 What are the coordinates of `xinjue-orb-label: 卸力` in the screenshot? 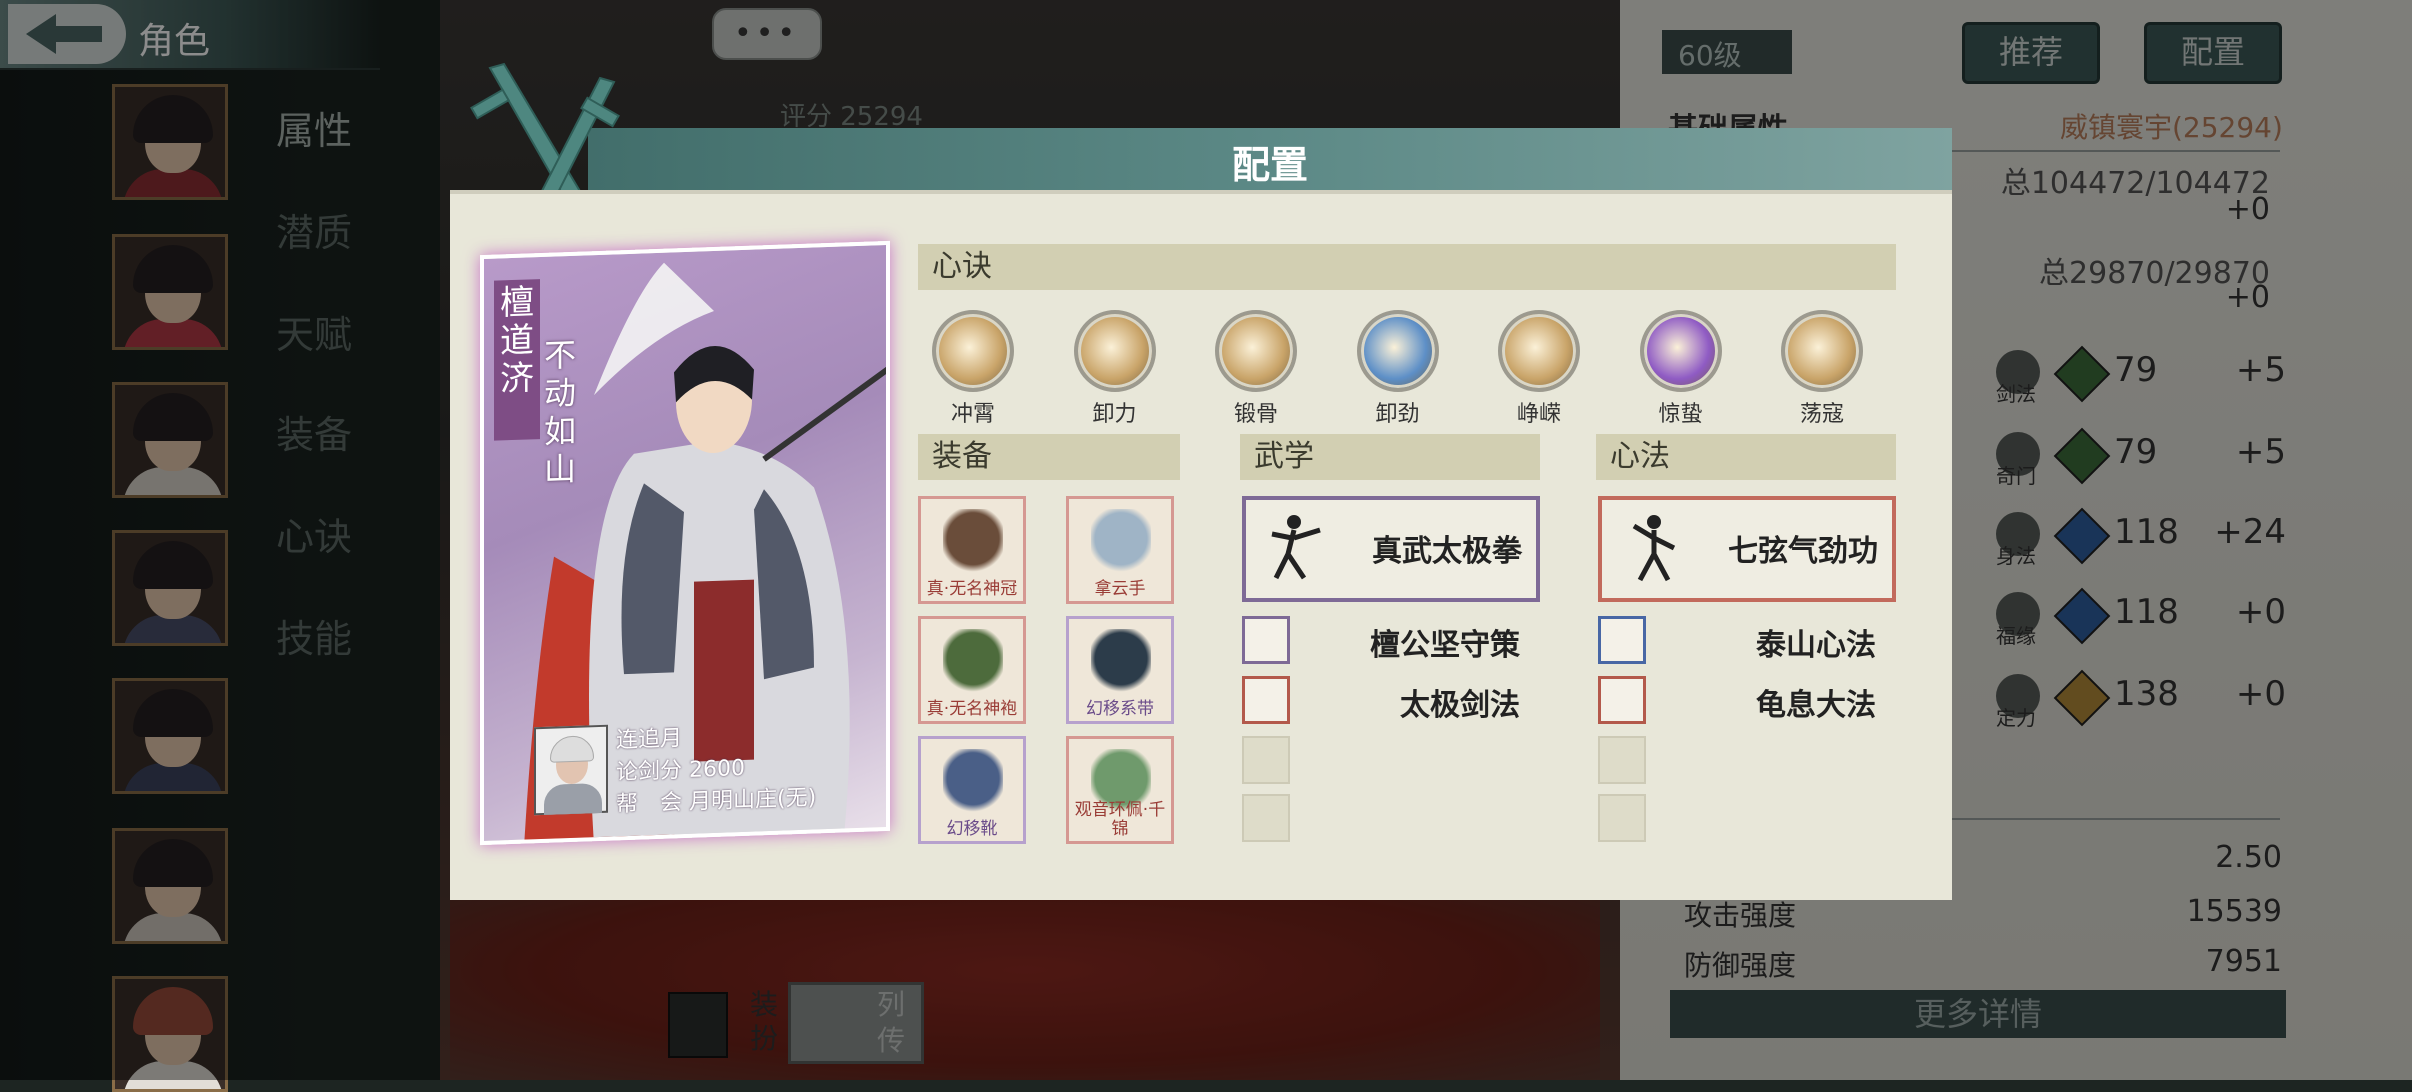 It's located at (1114, 414).